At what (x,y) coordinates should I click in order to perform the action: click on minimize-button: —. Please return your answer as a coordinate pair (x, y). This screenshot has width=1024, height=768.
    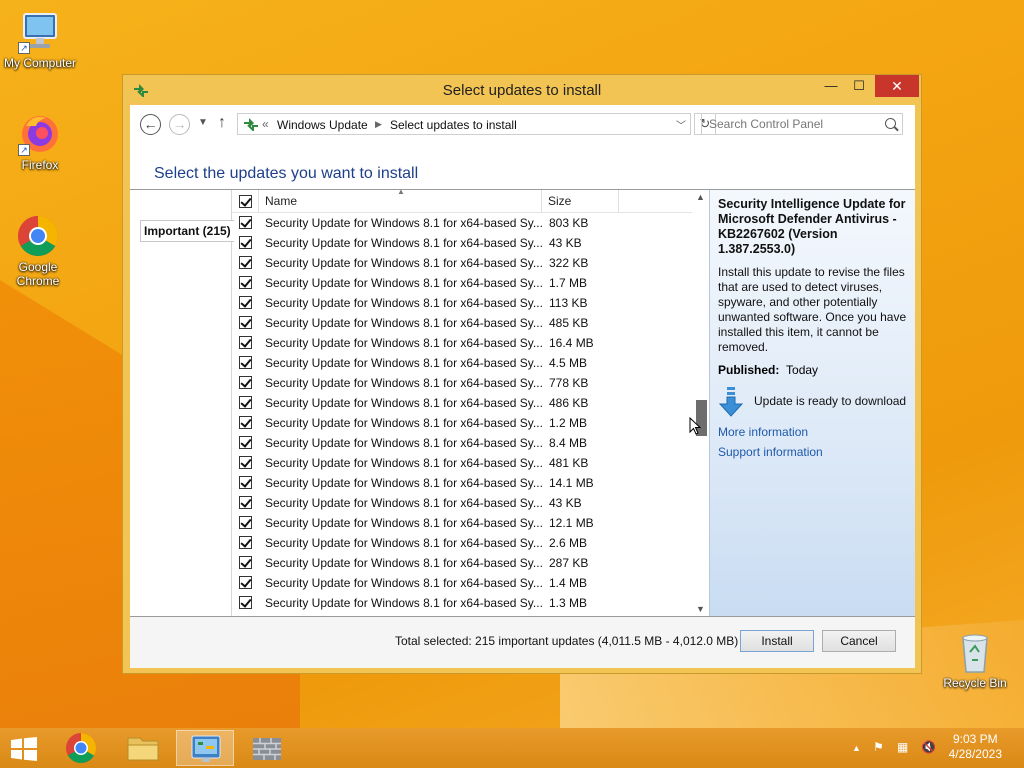
    Looking at the image, I should click on (831, 86).